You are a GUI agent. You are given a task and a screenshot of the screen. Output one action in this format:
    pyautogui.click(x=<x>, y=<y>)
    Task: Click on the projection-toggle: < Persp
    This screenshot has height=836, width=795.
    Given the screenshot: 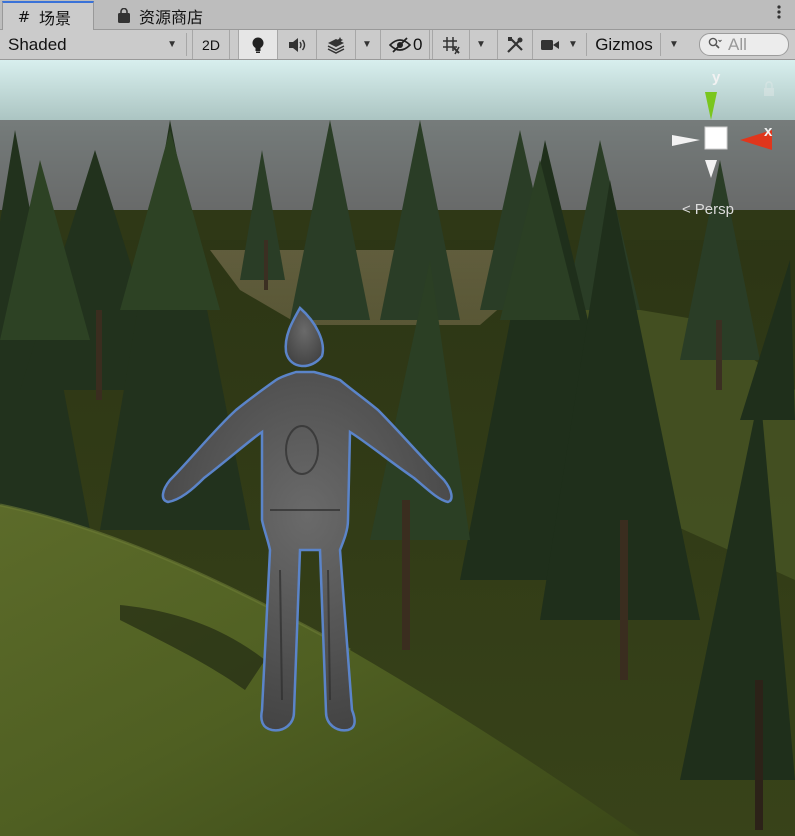 What is the action you would take?
    pyautogui.click(x=708, y=209)
    